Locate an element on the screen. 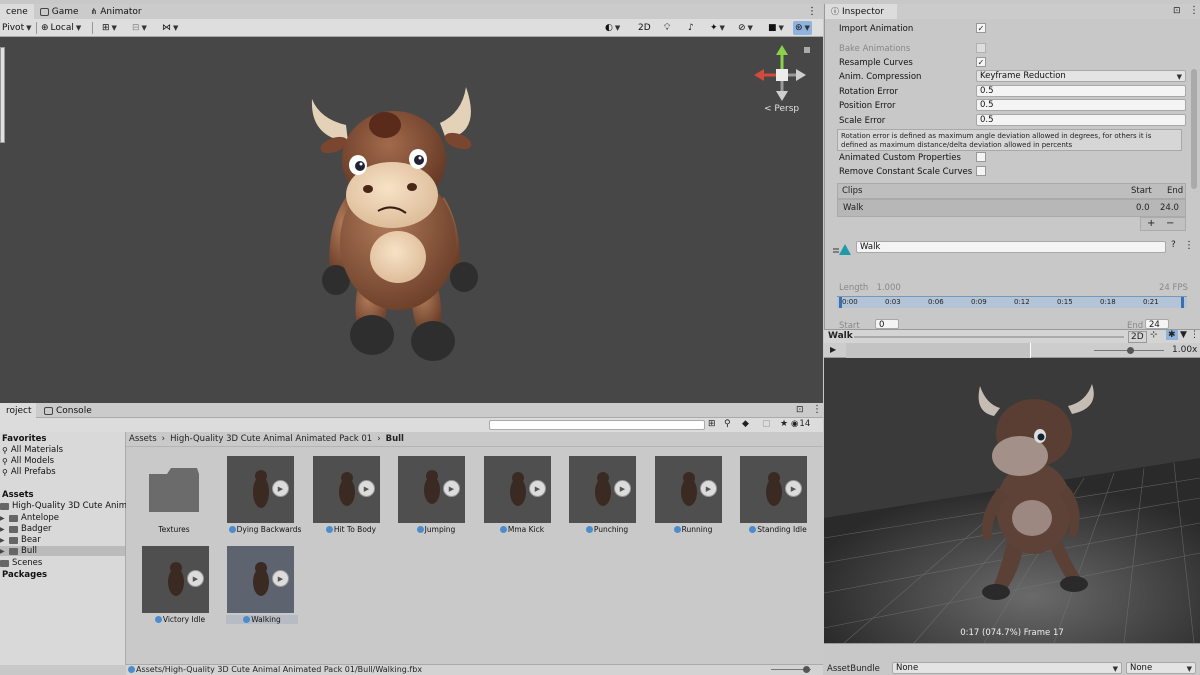  neg-x-axis-cone is located at coordinates (801, 75).